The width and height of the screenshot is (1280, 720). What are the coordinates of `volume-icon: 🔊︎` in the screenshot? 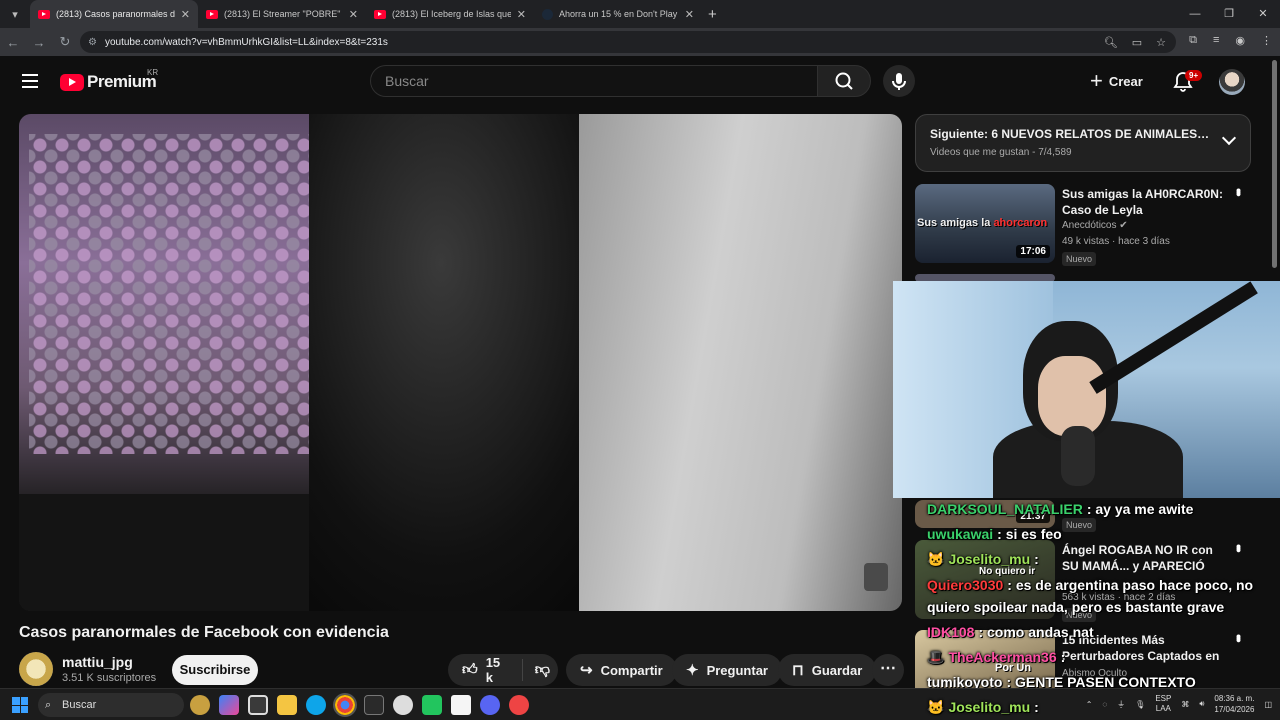 It's located at (1201, 704).